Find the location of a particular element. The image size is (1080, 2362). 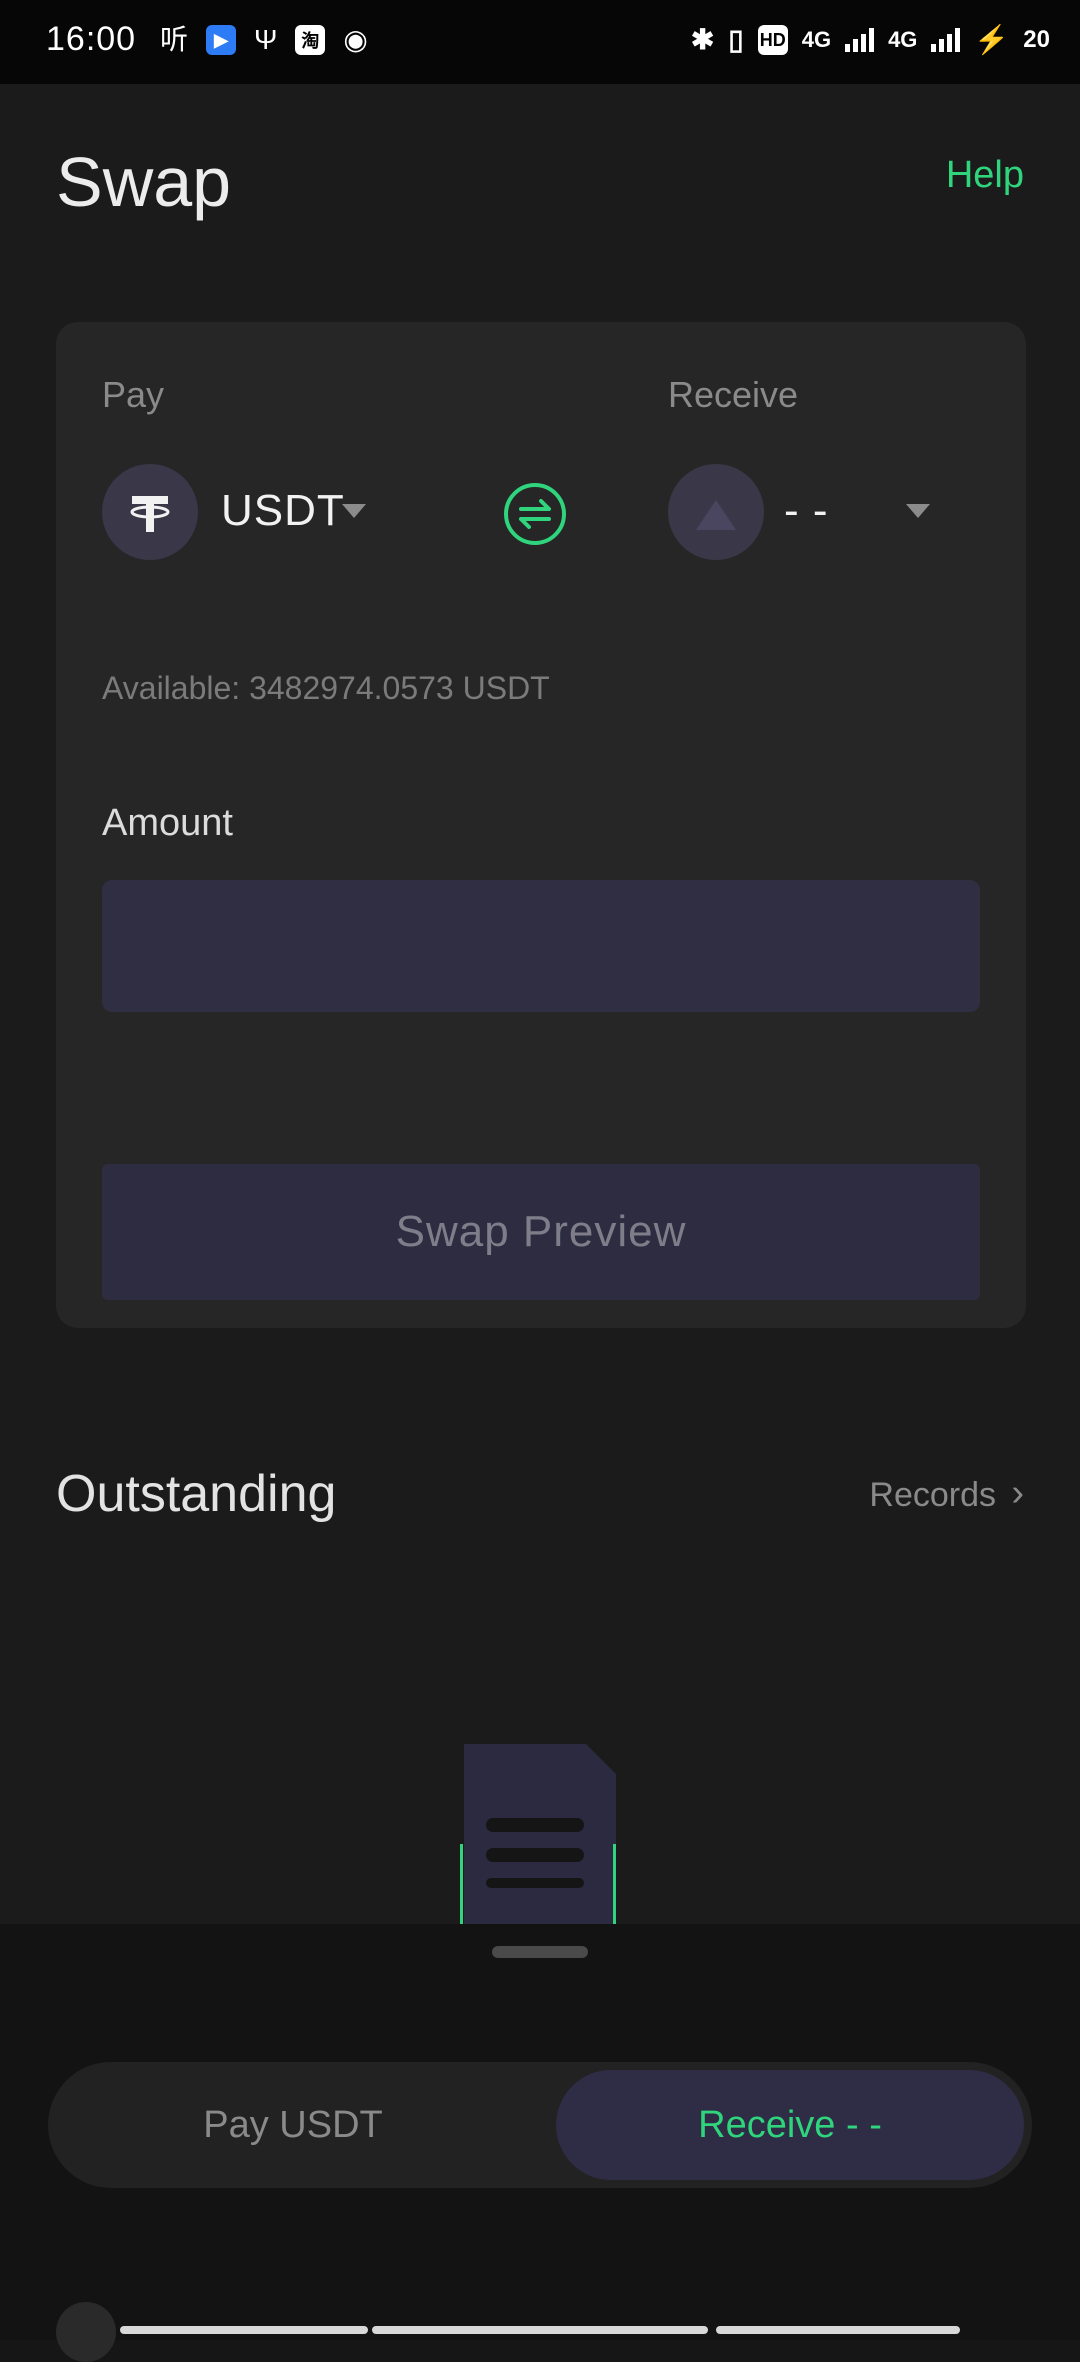

empty-records-illustration is located at coordinates (538, 1834).